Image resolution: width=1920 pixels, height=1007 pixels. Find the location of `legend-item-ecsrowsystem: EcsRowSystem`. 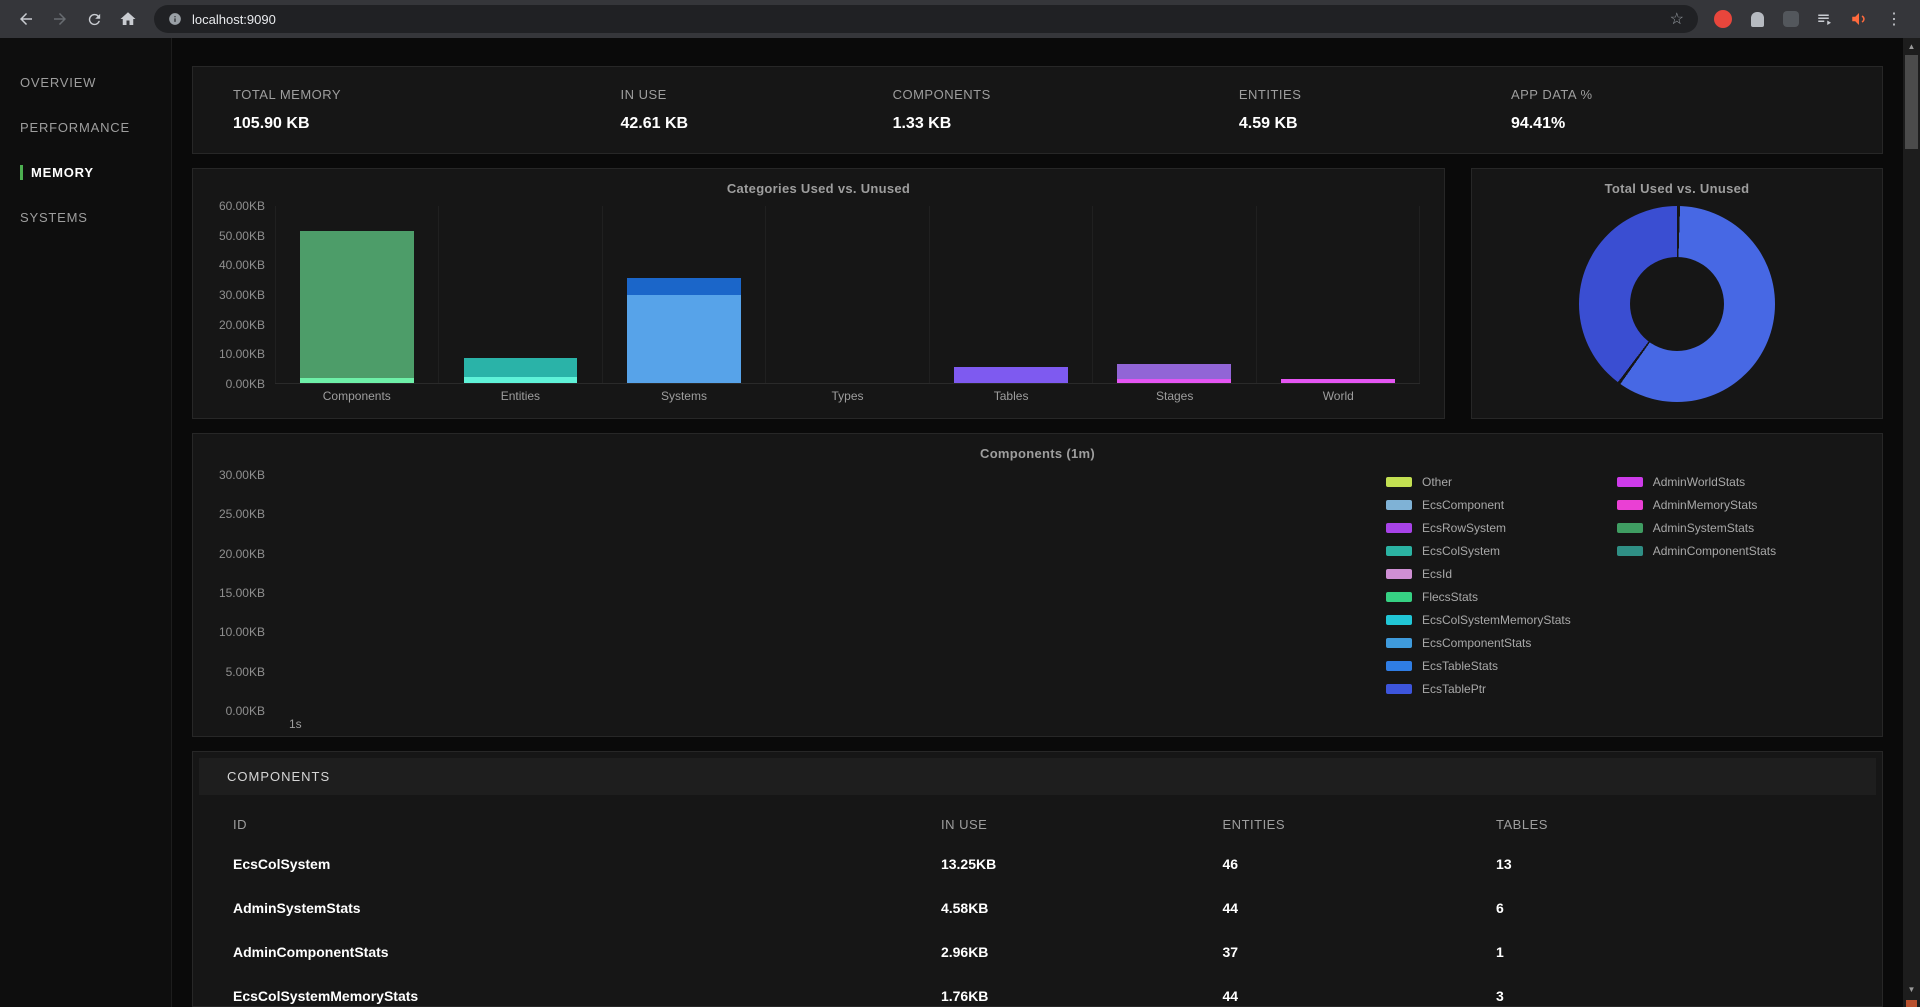

legend-item-ecsrowsystem: EcsRowSystem is located at coordinates (1478, 528).